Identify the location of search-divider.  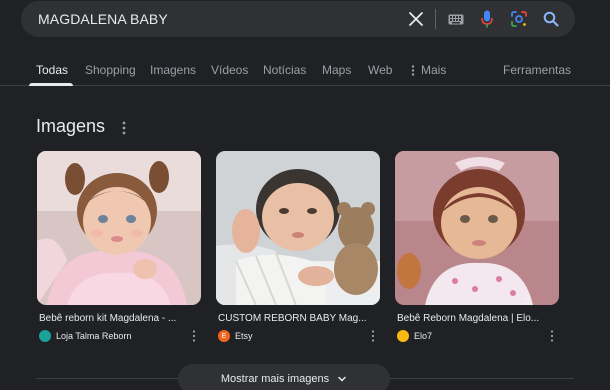
(435, 19).